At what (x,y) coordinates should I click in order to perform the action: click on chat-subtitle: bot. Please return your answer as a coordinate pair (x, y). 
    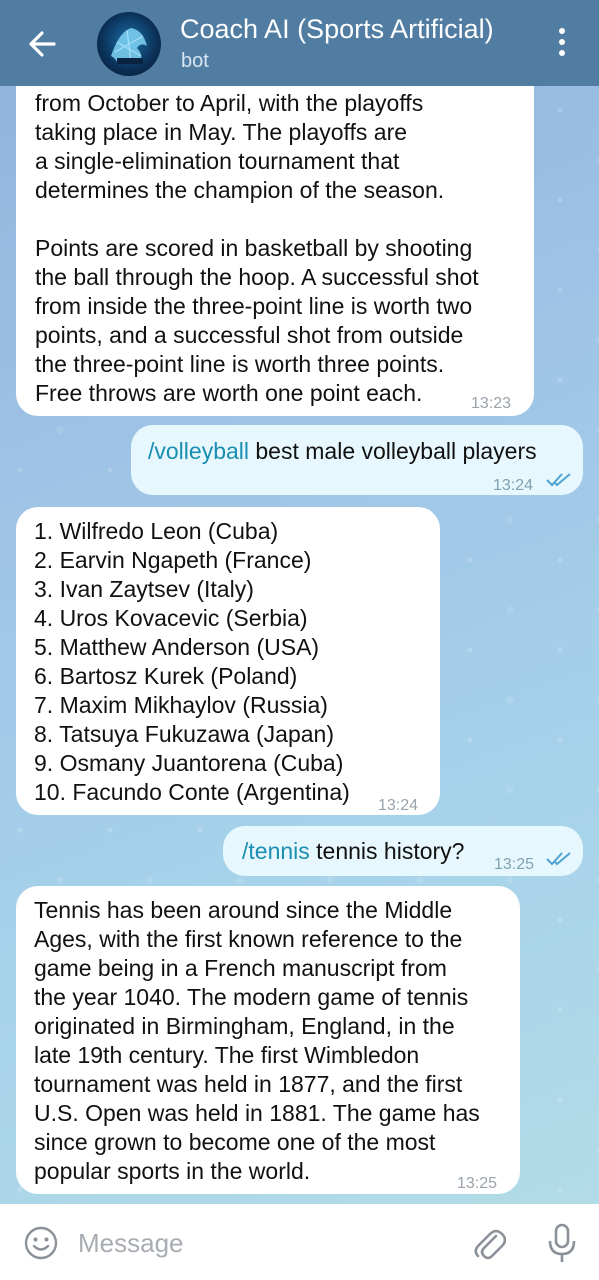
    Looking at the image, I should click on (195, 61).